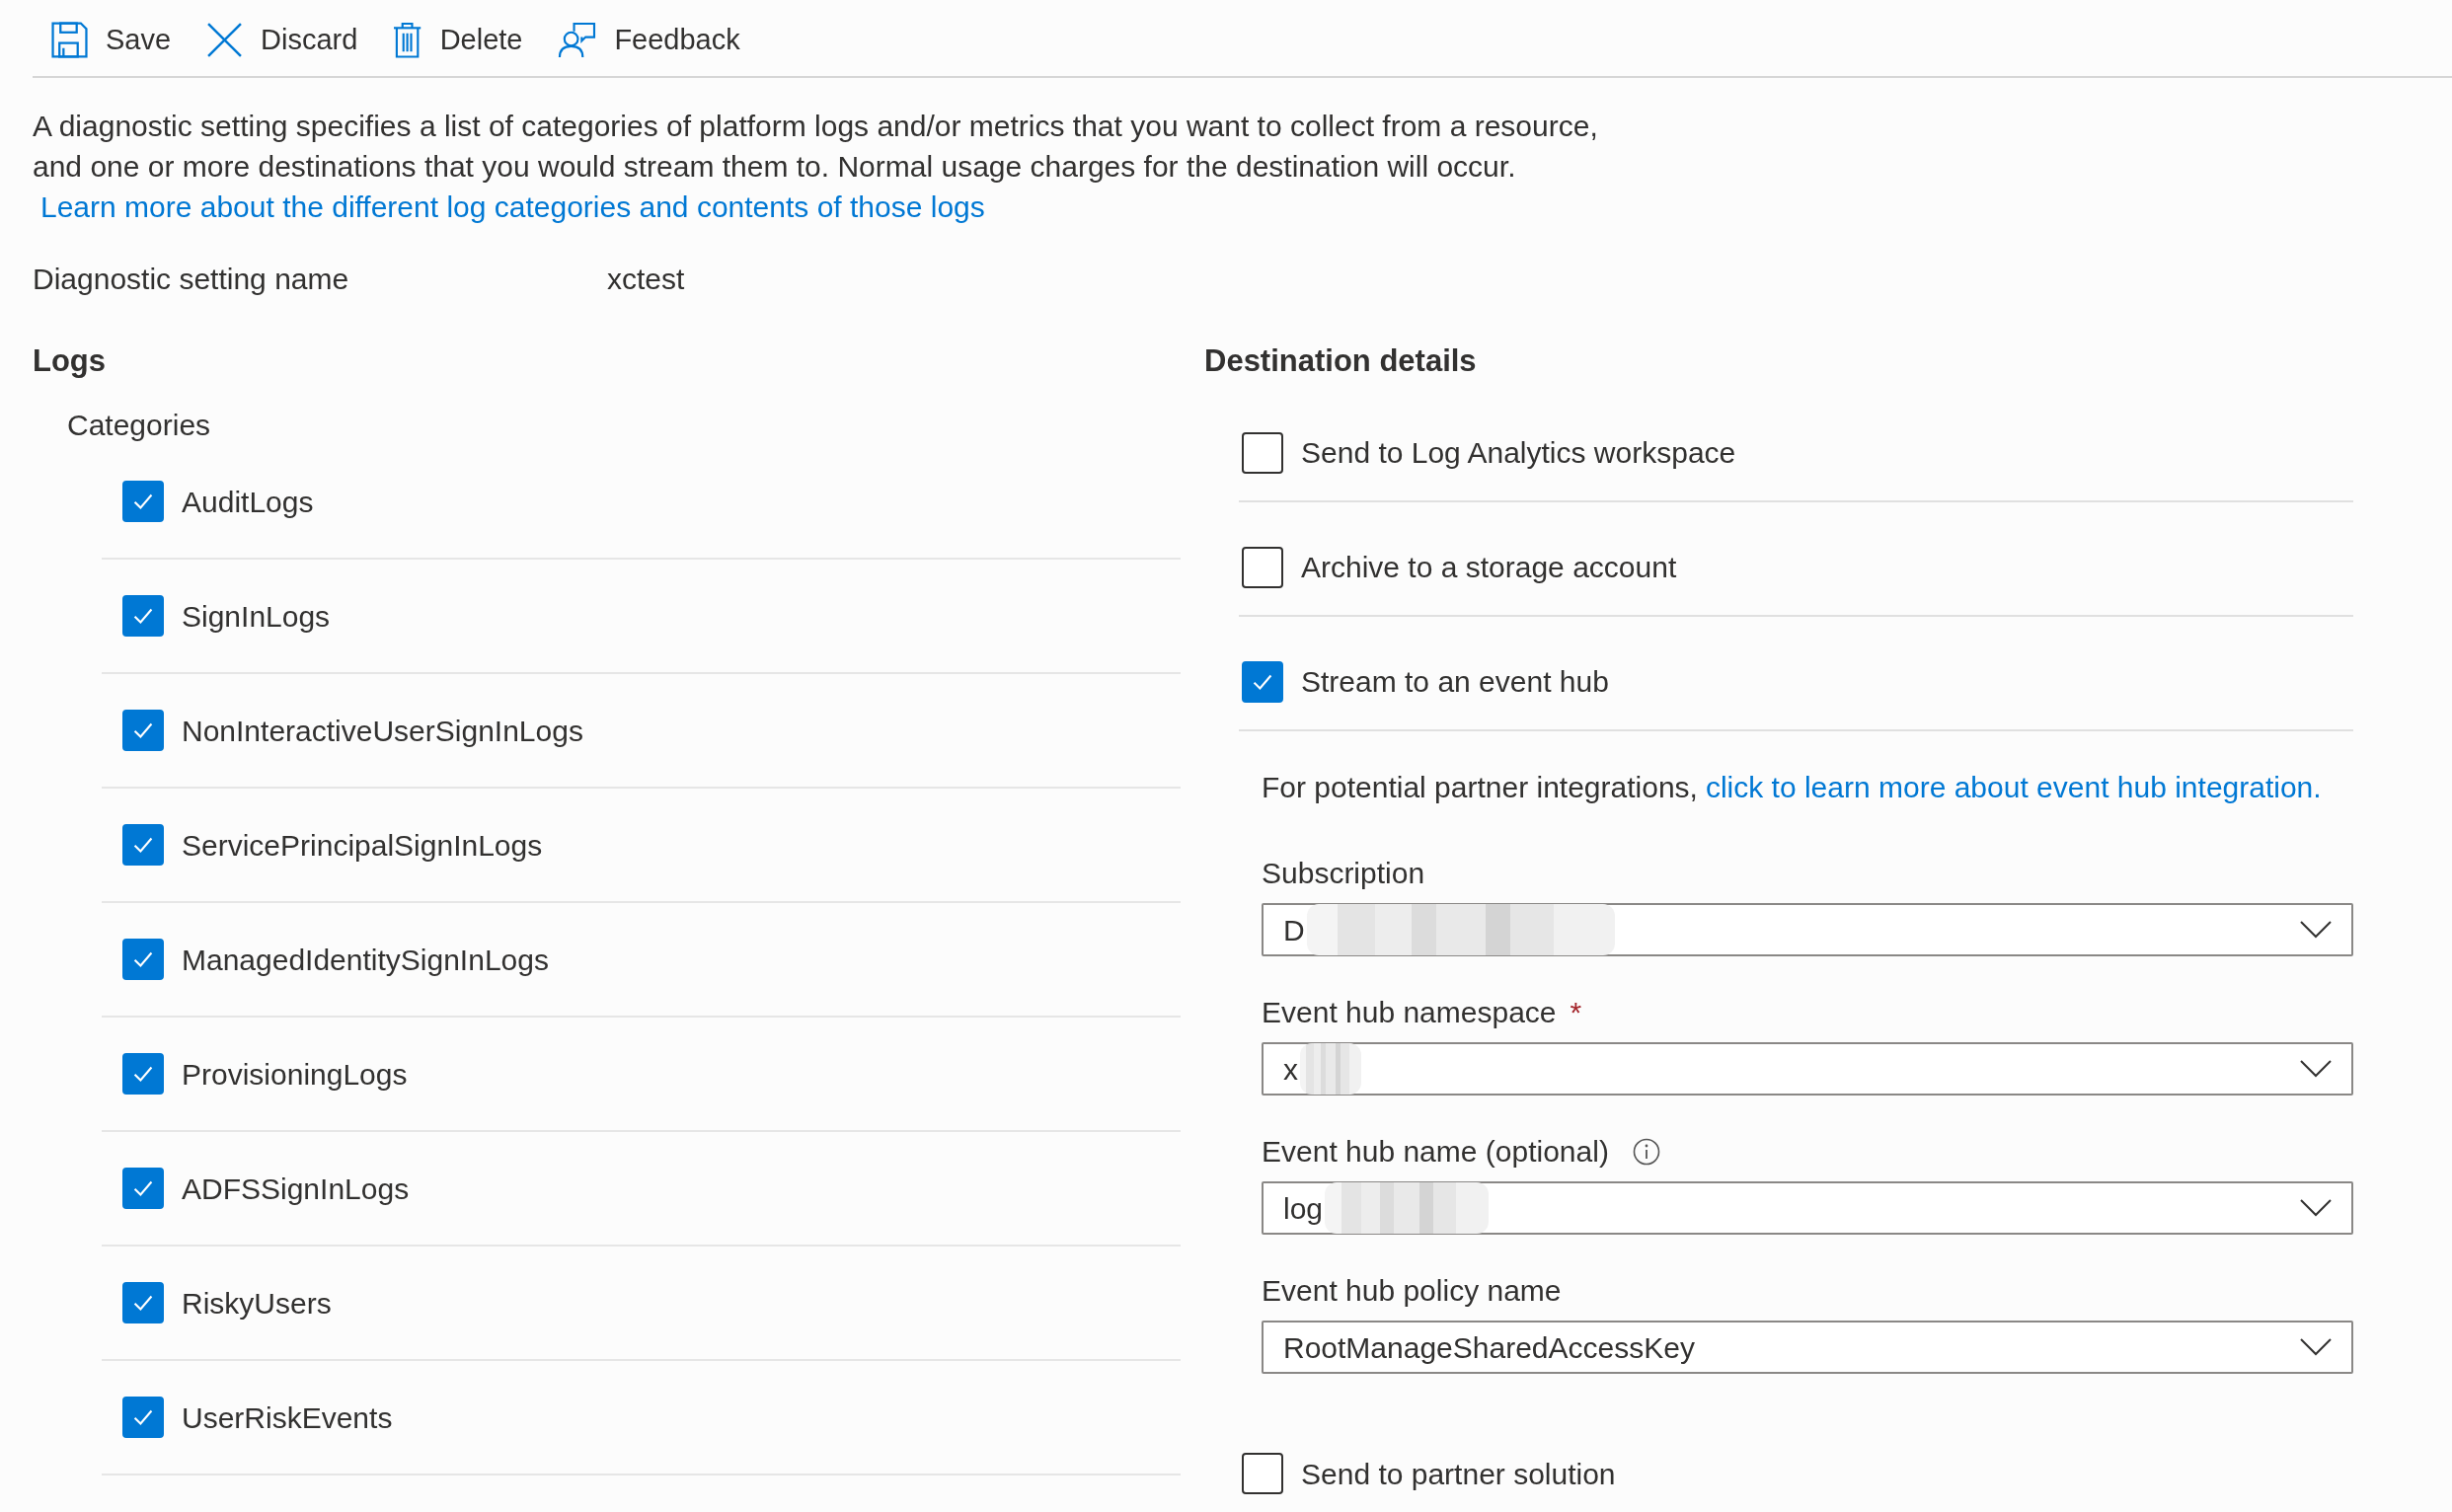 The image size is (2452, 1512). Describe the element at coordinates (282, 40) in the screenshot. I see `discard-button: Discard` at that location.